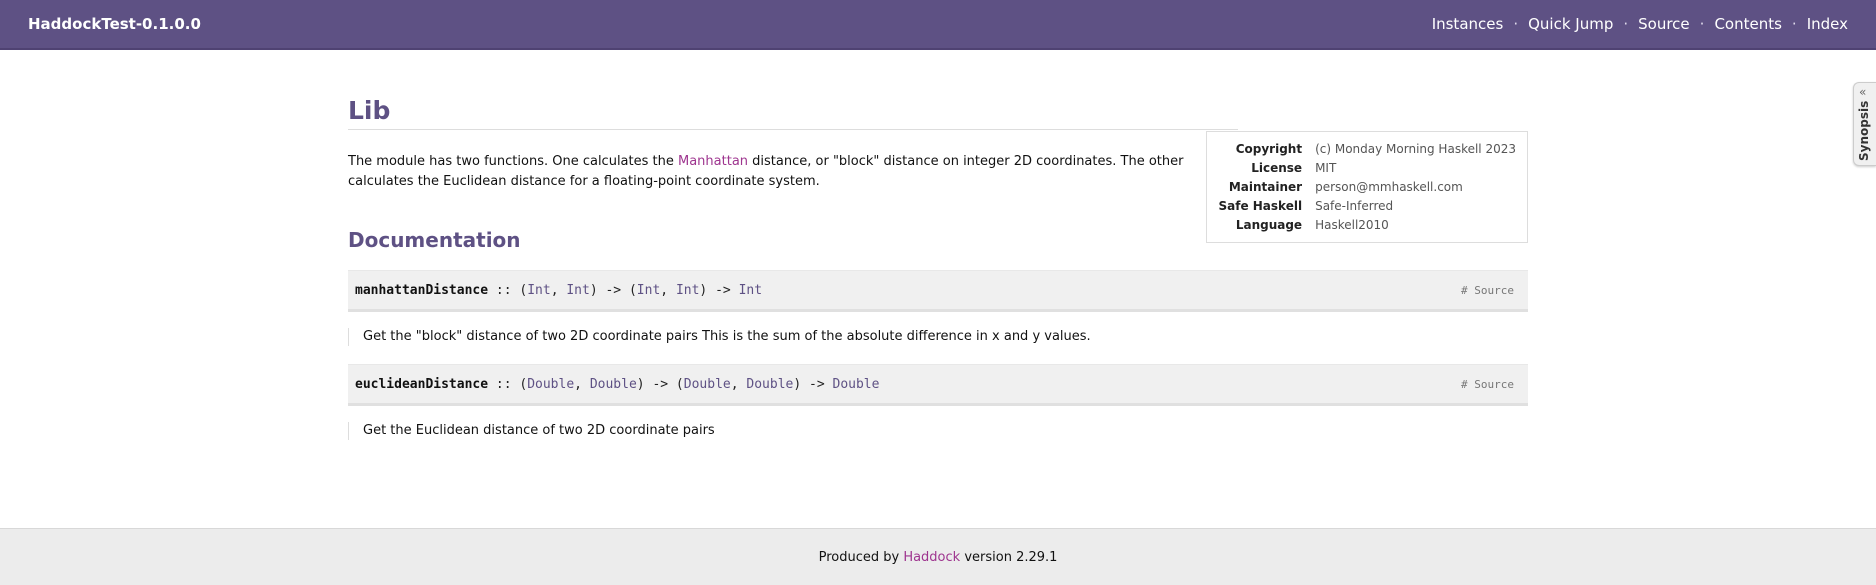 This screenshot has height=585, width=1876. Describe the element at coordinates (1009, 557) in the screenshot. I see `footer-suffix: version 2.29.1` at that location.